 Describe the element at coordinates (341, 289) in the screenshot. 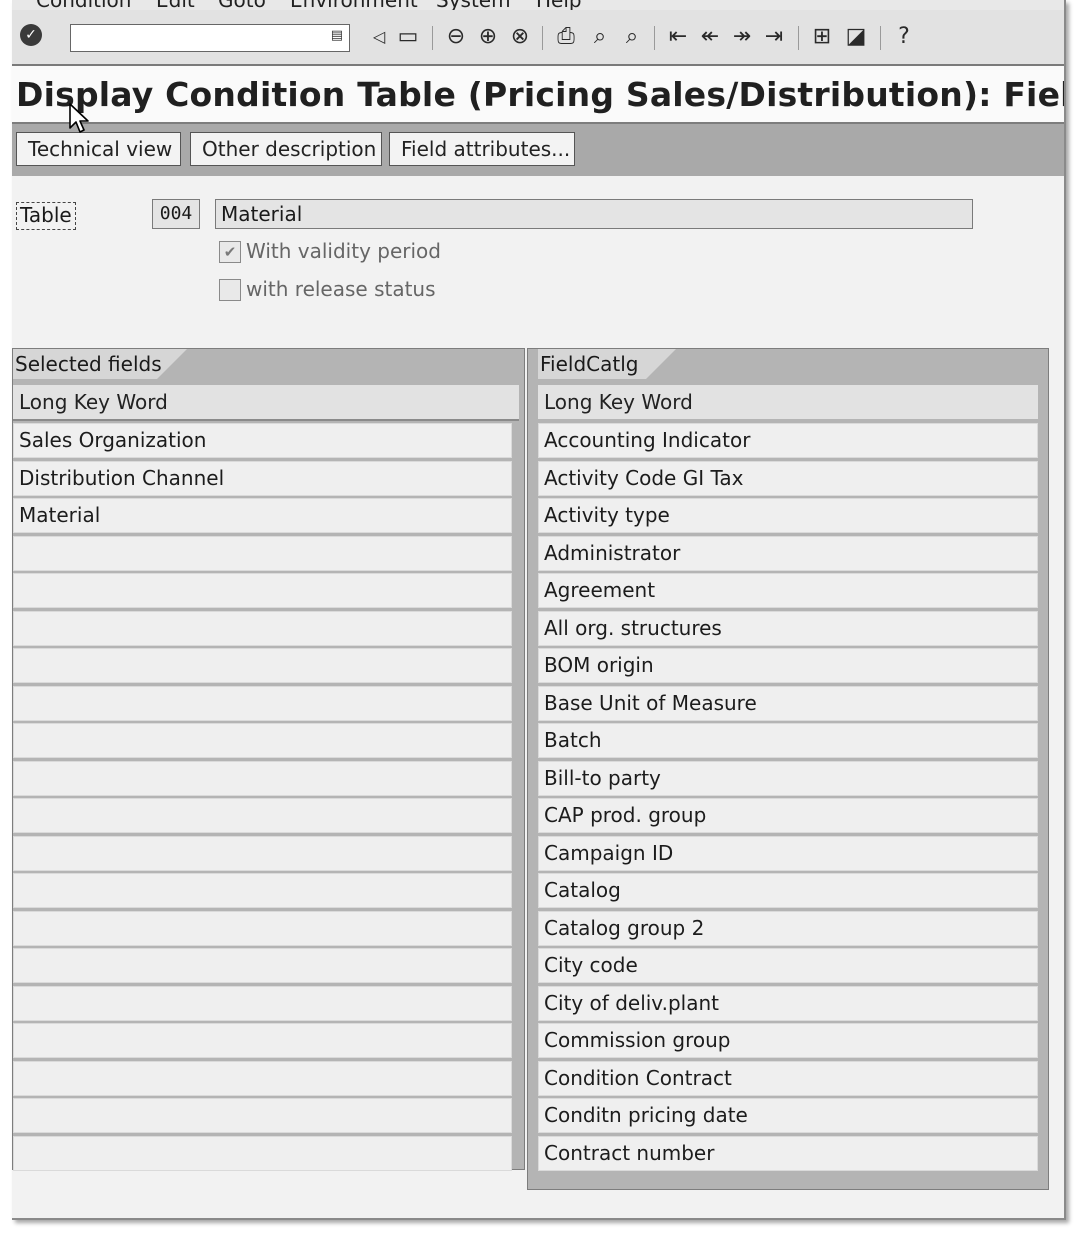

I see `release-status-label: with release status` at that location.